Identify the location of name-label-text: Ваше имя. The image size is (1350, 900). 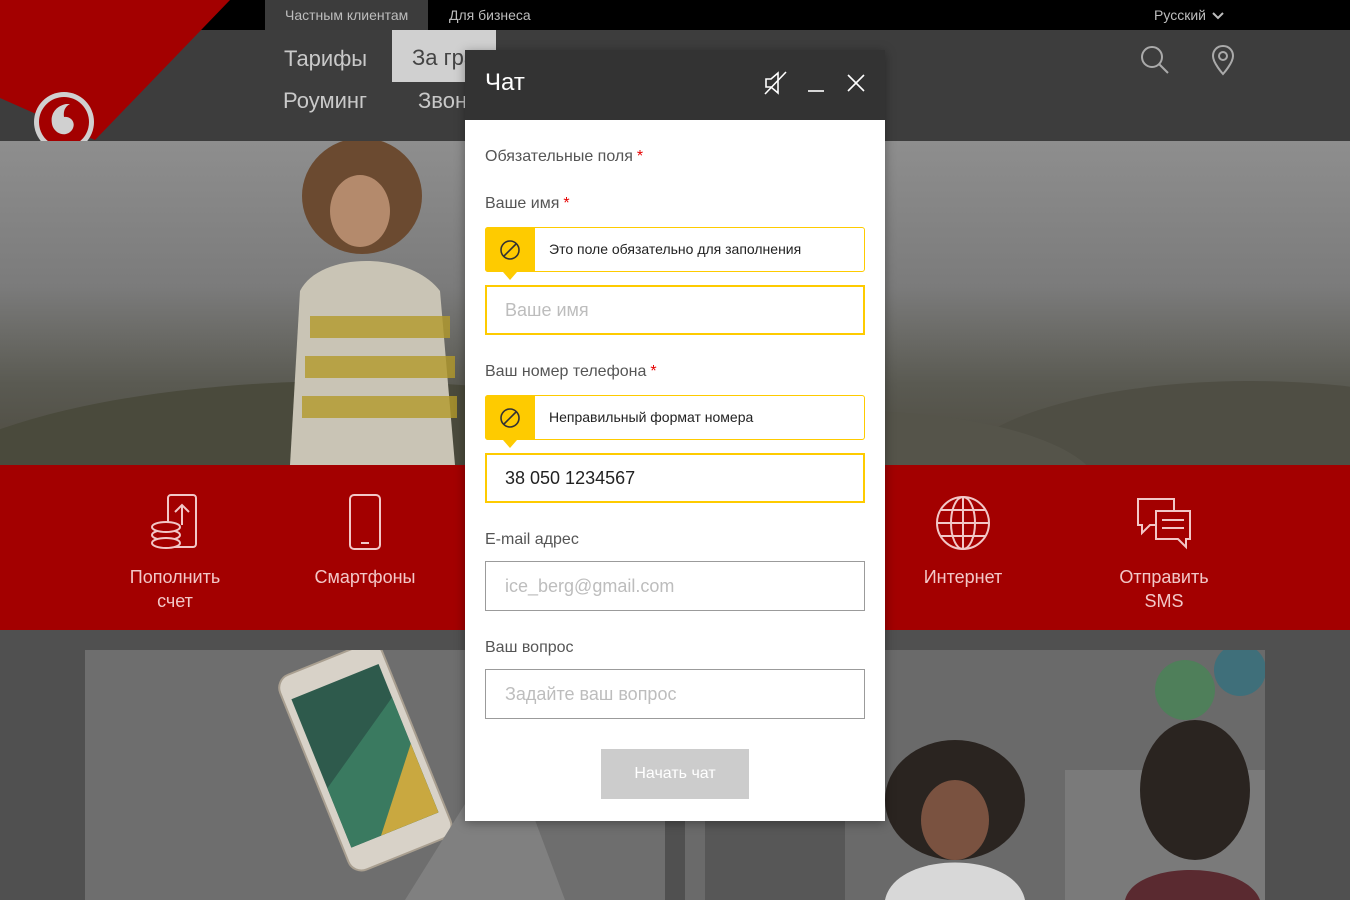
(522, 203).